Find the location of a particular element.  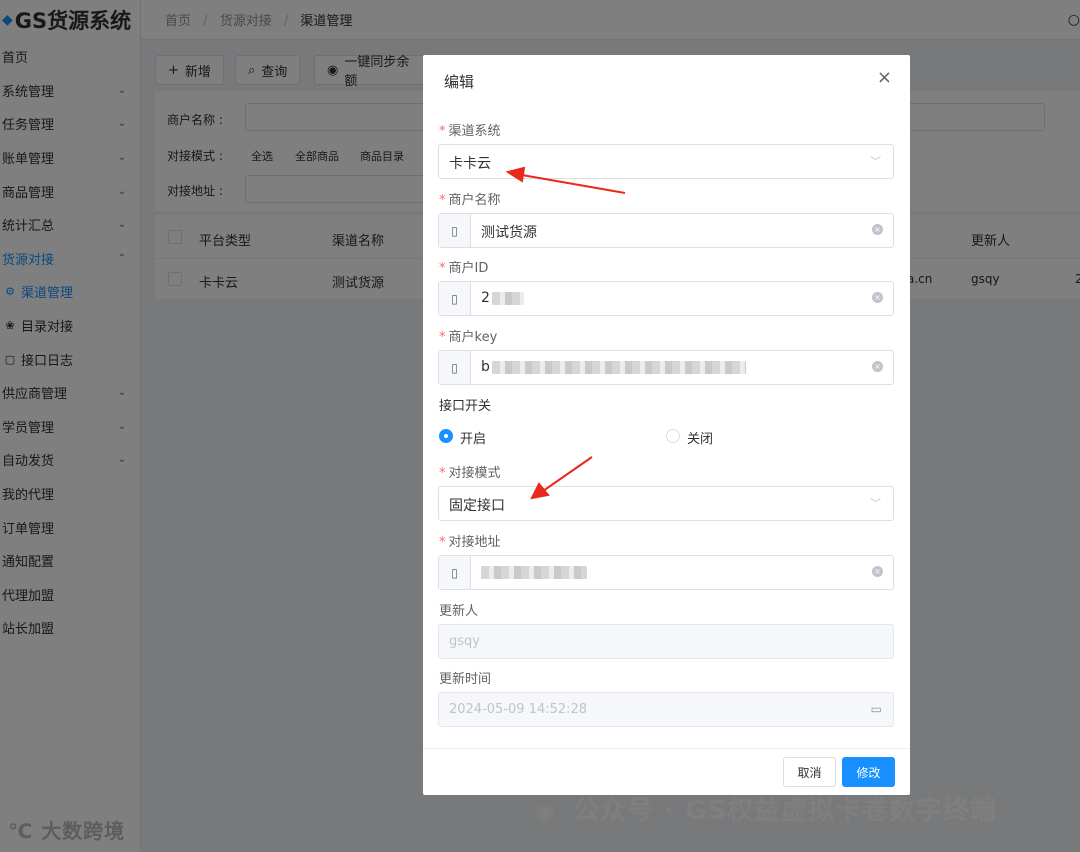

annotation-arrows is located at coordinates (565, 333).